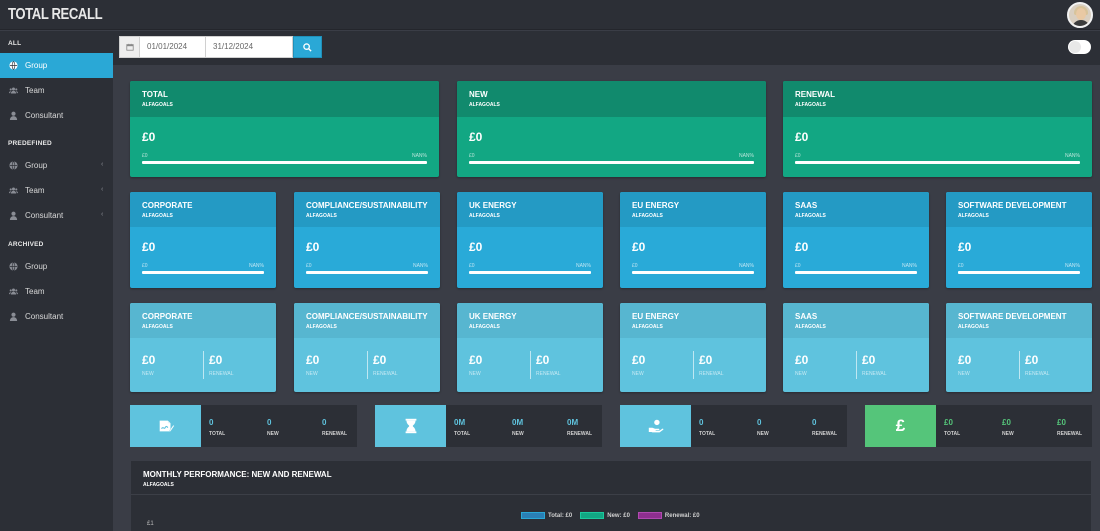  I want to click on signature-icon, so click(165, 426).